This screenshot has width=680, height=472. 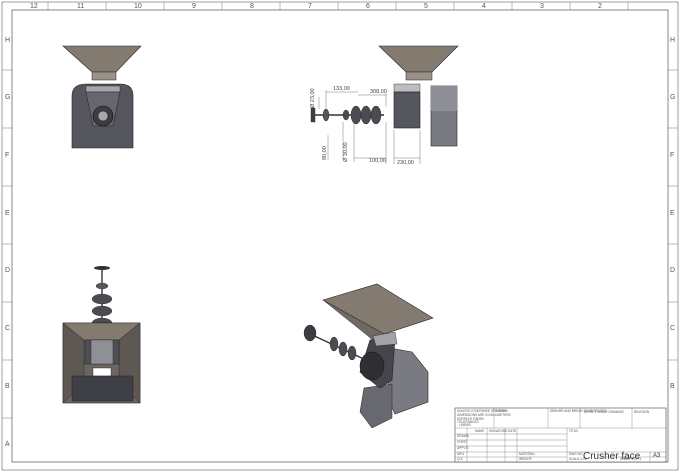 What do you see at coordinates (501, 411) in the screenshot?
I see `tb-finish: FINISH:` at bounding box center [501, 411].